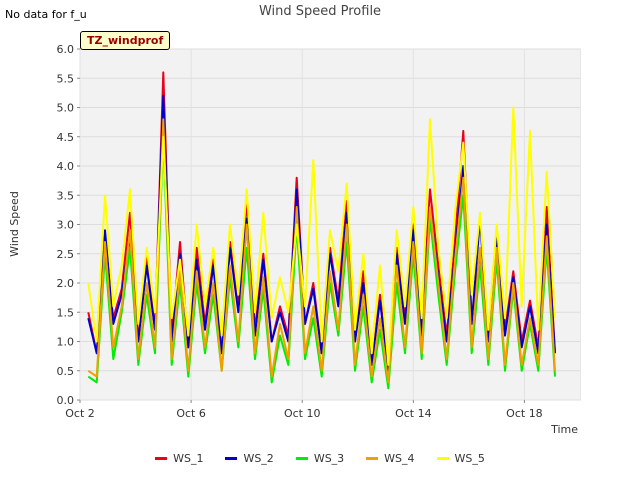 This screenshot has width=640, height=480. I want to click on y-axis-ticks: 0.0 0.5 1.0 1.5 2.0 2.5 3.0 3.5 4.0 4.5 5.0 5.5 6.0, so click(68, 225).